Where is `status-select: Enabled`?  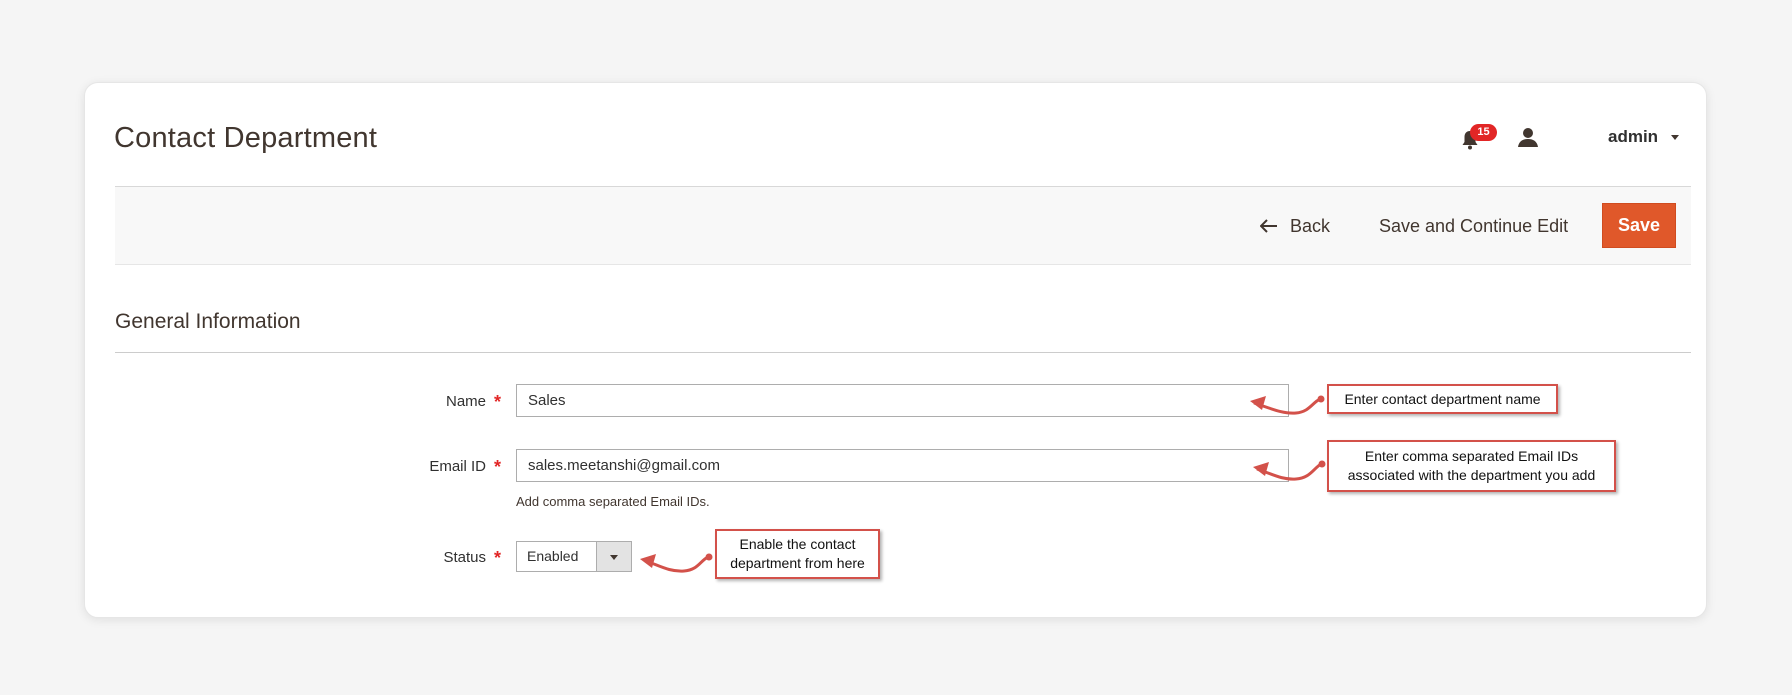
status-select: Enabled is located at coordinates (574, 556).